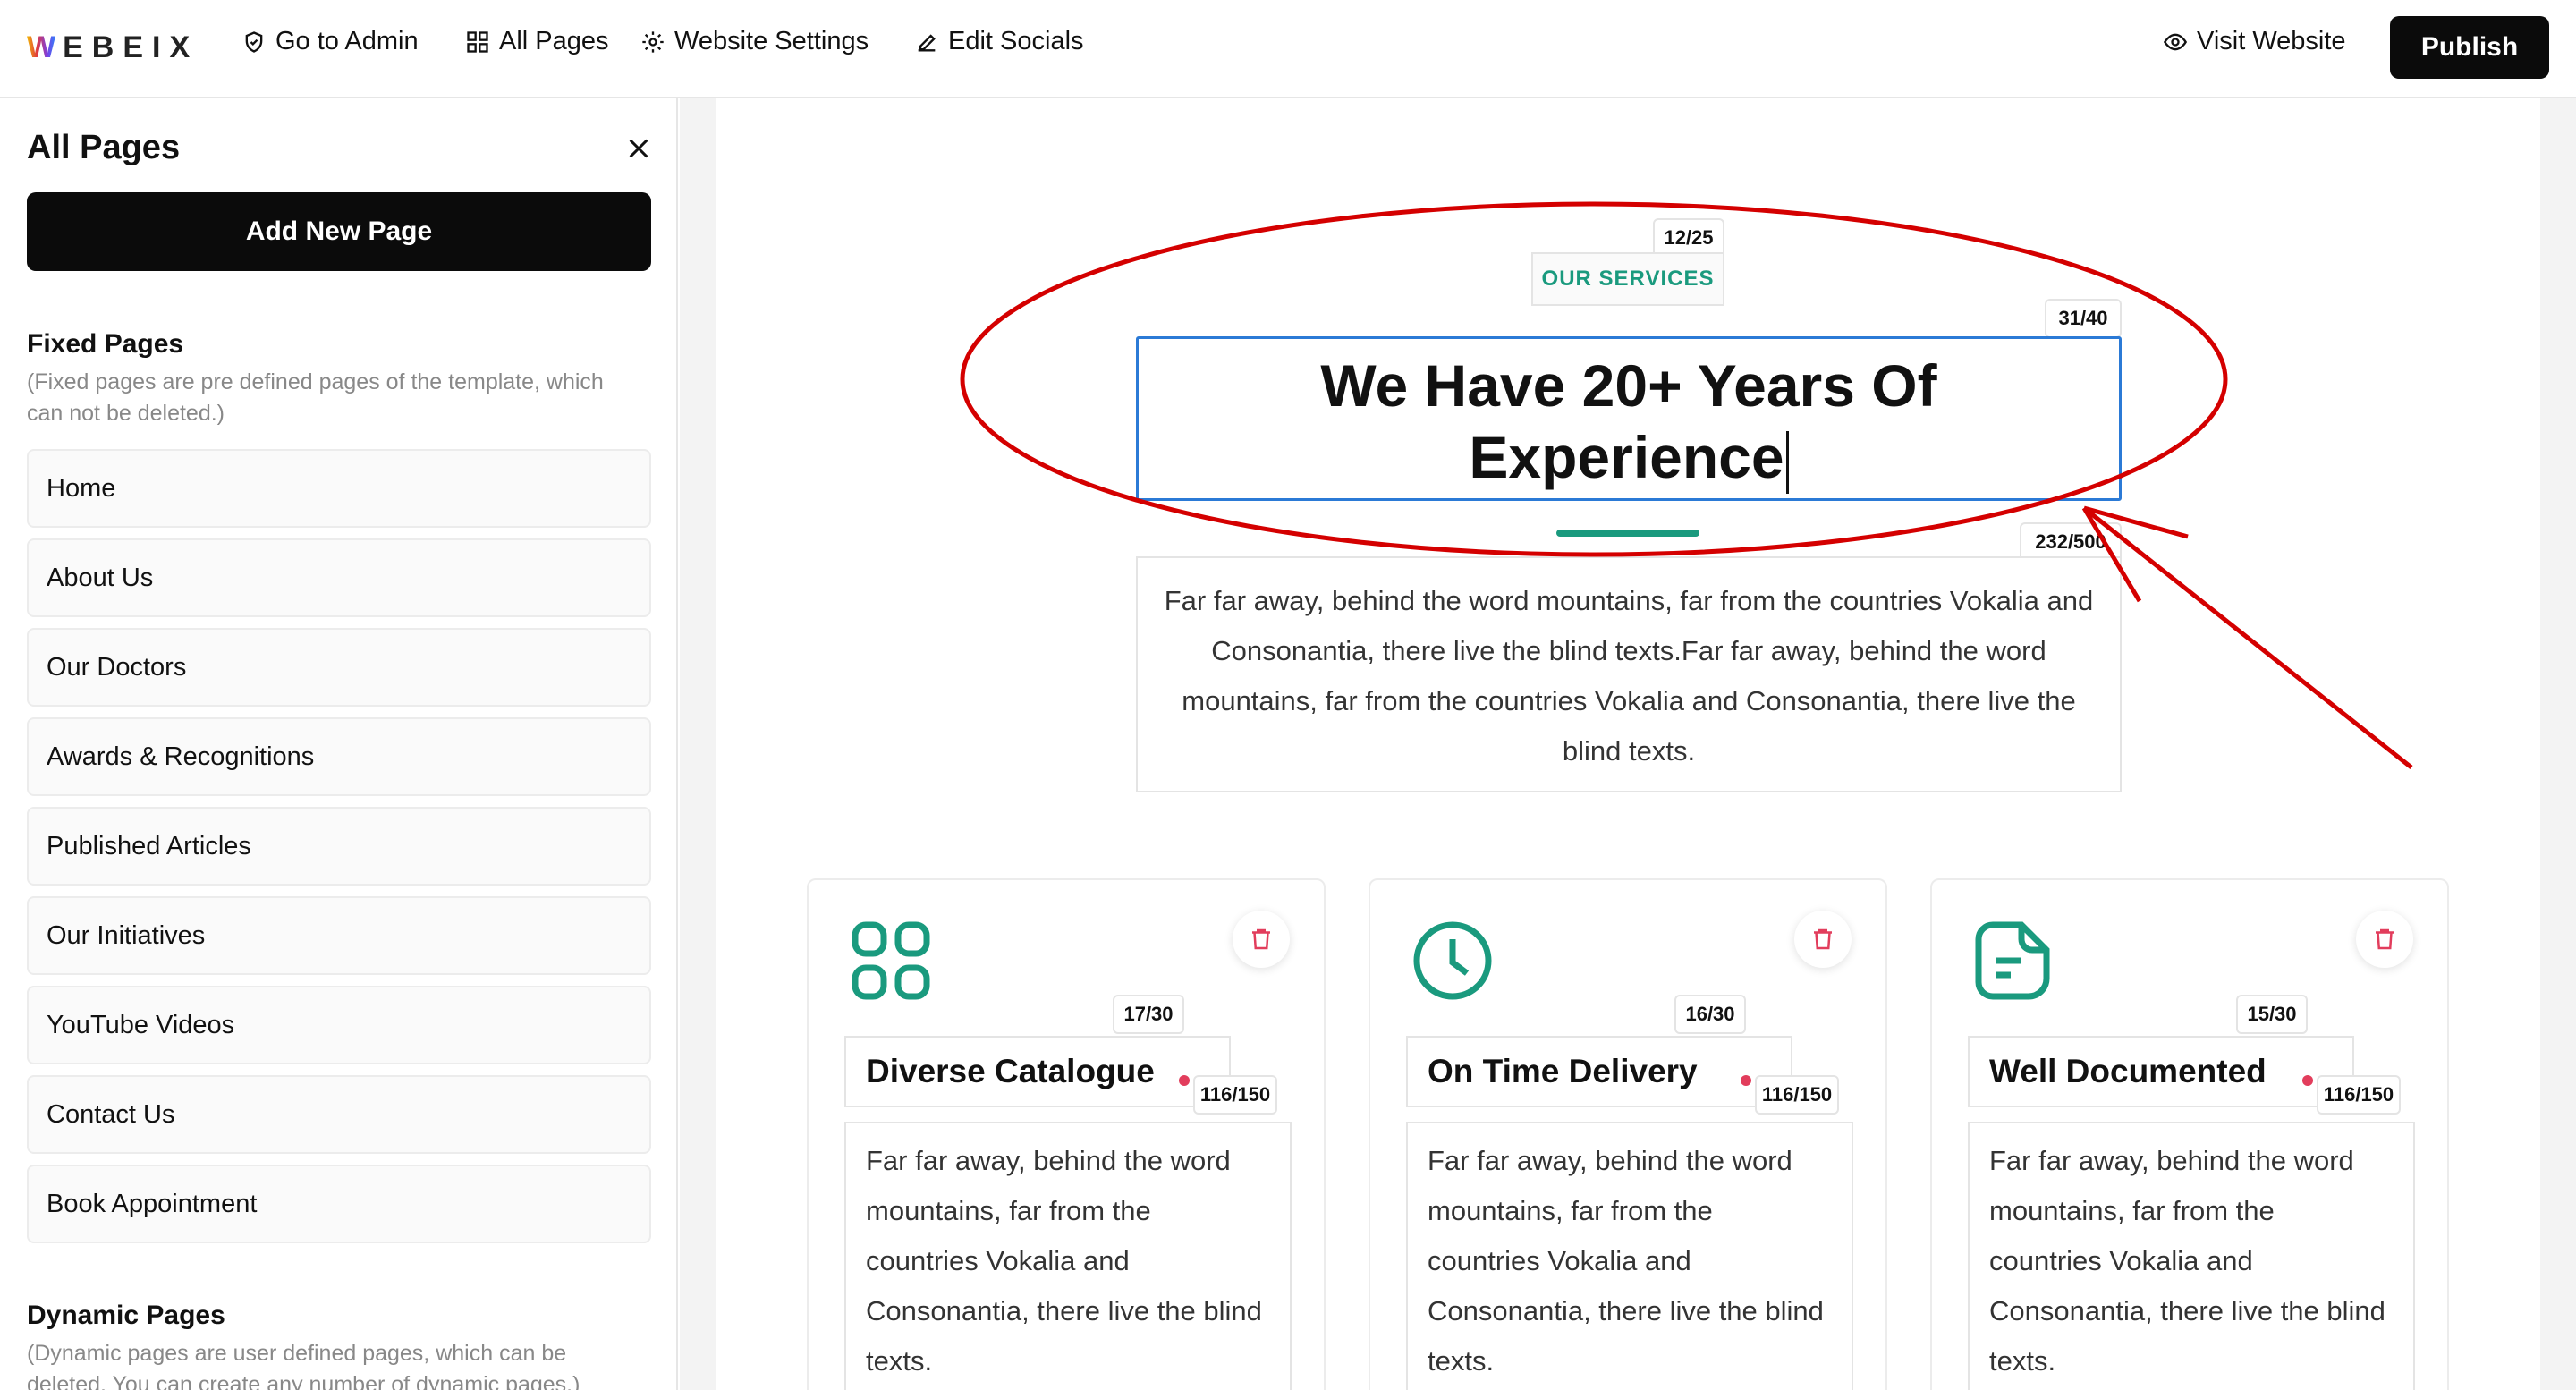 The image size is (2576, 1390). What do you see at coordinates (1037, 1071) in the screenshot?
I see `card-title-field: Diverse Catalogue` at bounding box center [1037, 1071].